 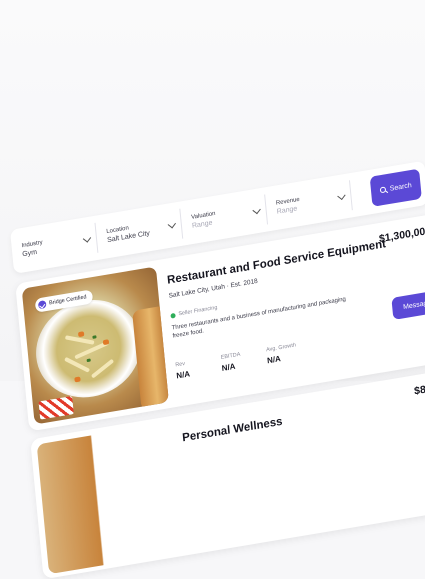 What do you see at coordinates (56, 408) in the screenshot?
I see `cracker-packet-illustration` at bounding box center [56, 408].